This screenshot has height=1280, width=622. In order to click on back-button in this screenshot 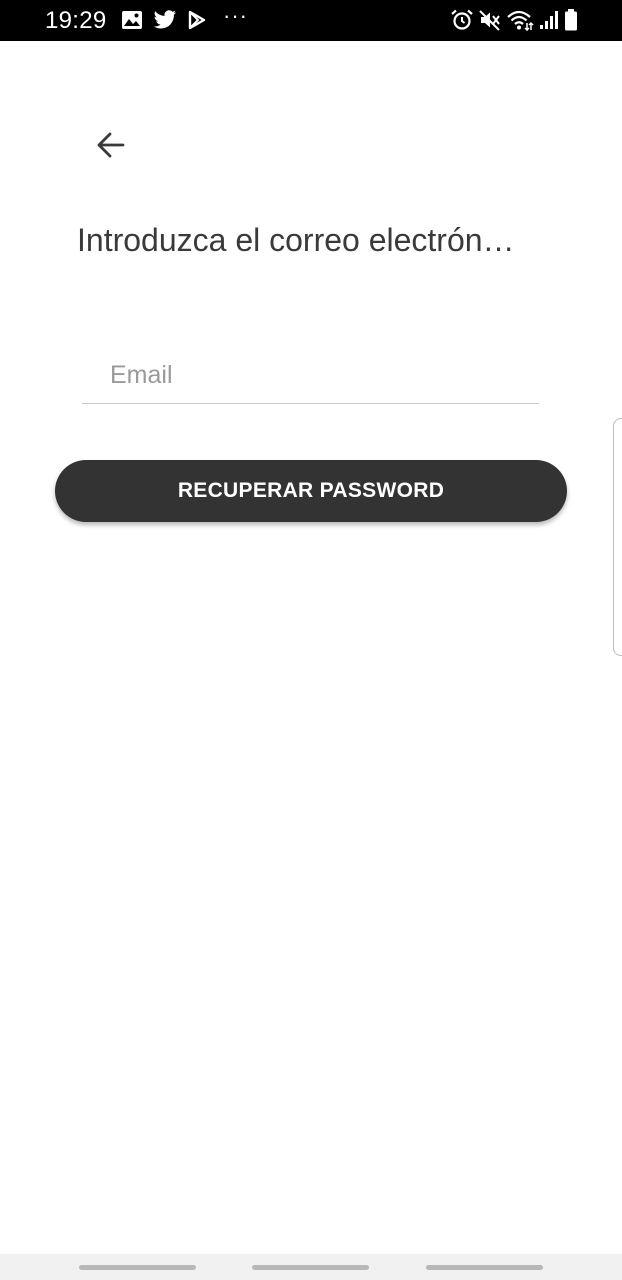, I will do `click(111, 147)`.